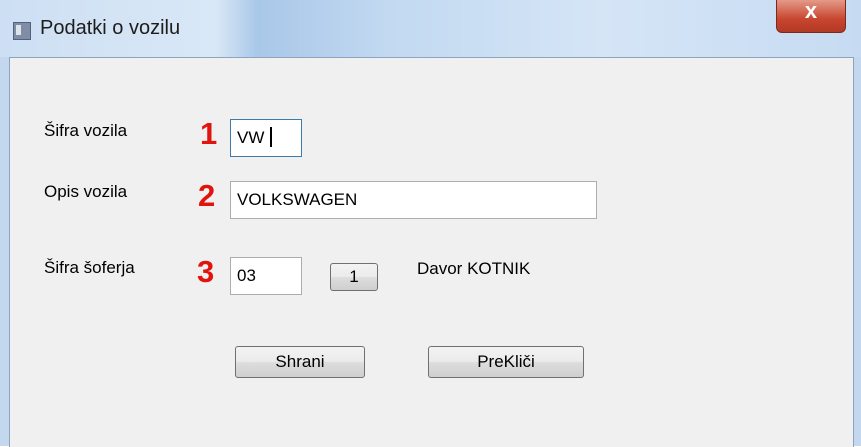 The height and width of the screenshot is (447, 861). Describe the element at coordinates (206, 271) in the screenshot. I see `driver-code-marker: 3` at that location.